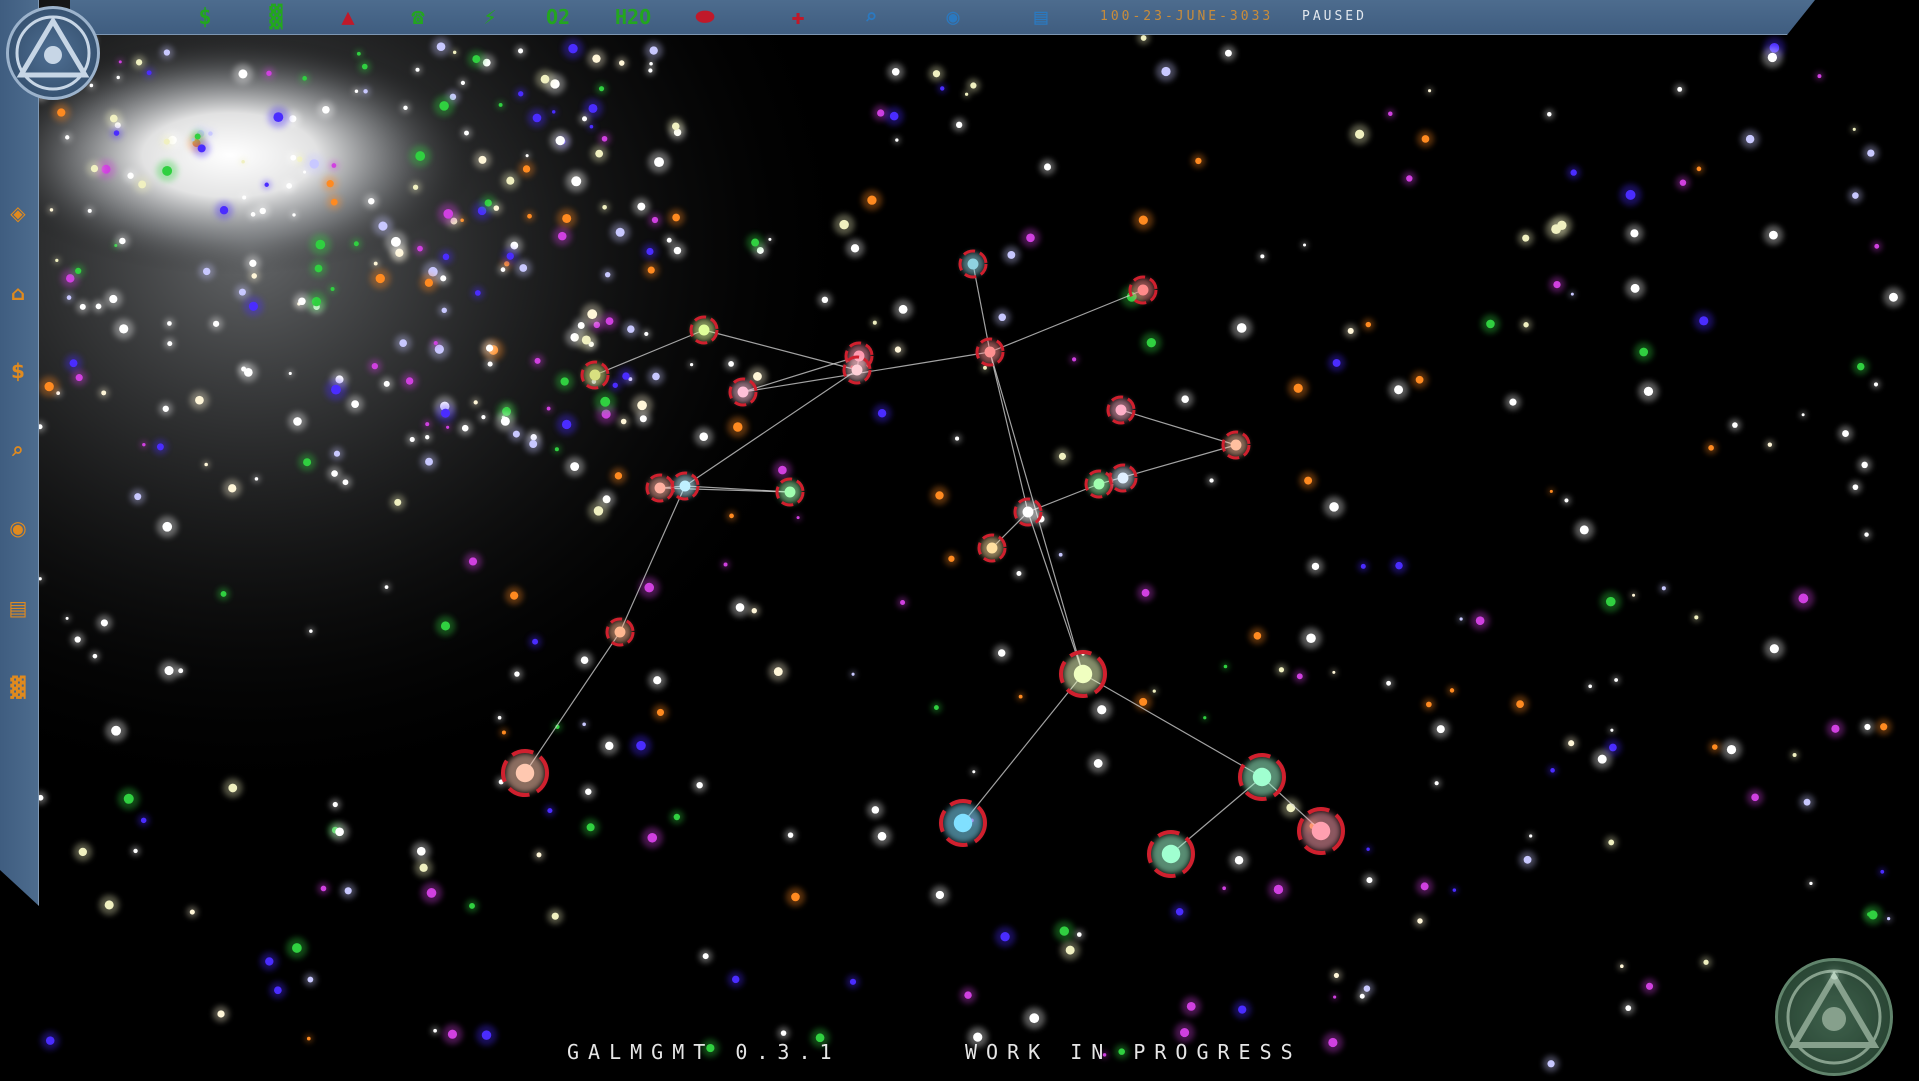 The height and width of the screenshot is (1081, 1919). I want to click on factory-icon: ⌂, so click(18, 293).